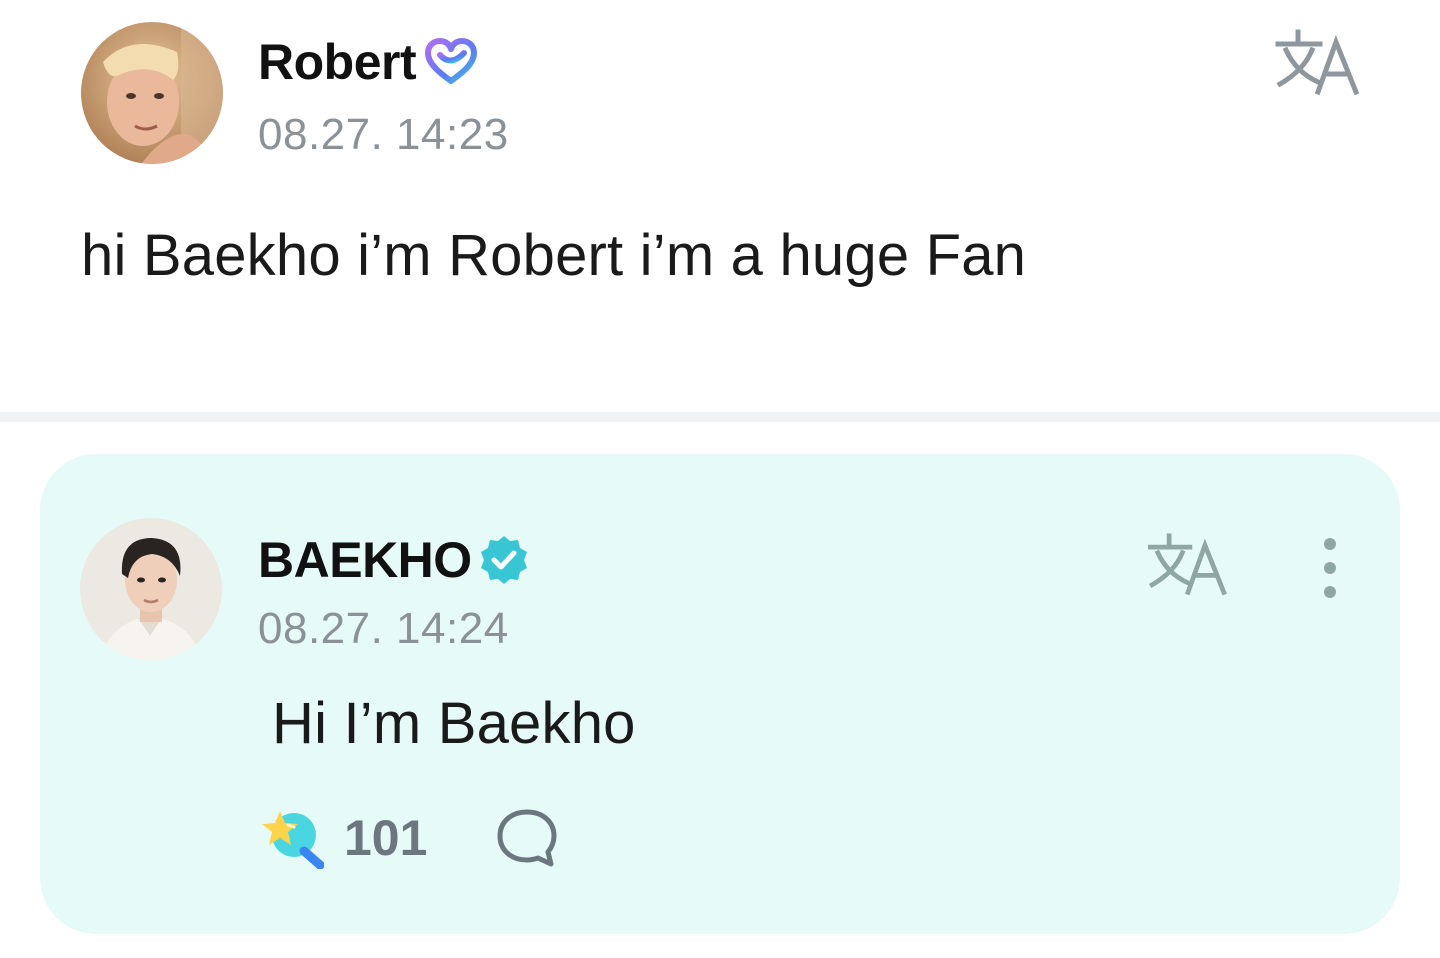 Image resolution: width=1440 pixels, height=958 pixels. Describe the element at coordinates (383, 628) in the screenshot. I see `reply-timestamp: 08.27. 14:24` at that location.